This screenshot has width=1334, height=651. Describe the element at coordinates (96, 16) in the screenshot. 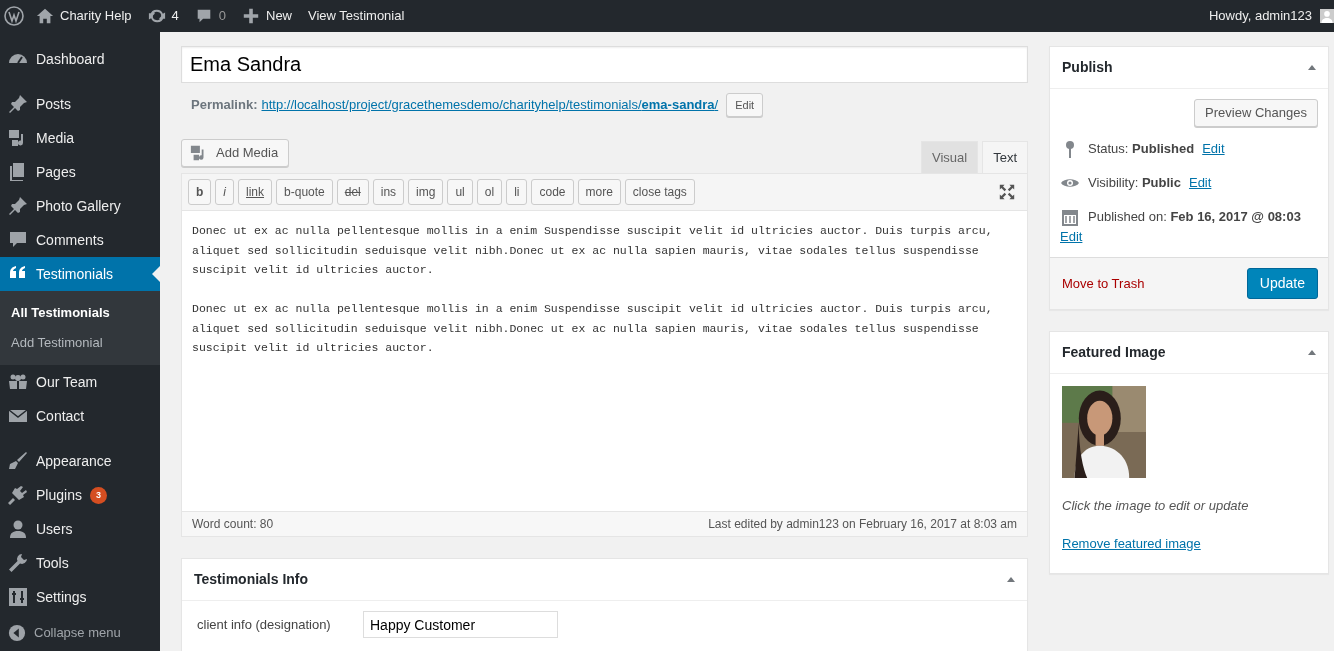

I see `site-name: Charity Help` at that location.